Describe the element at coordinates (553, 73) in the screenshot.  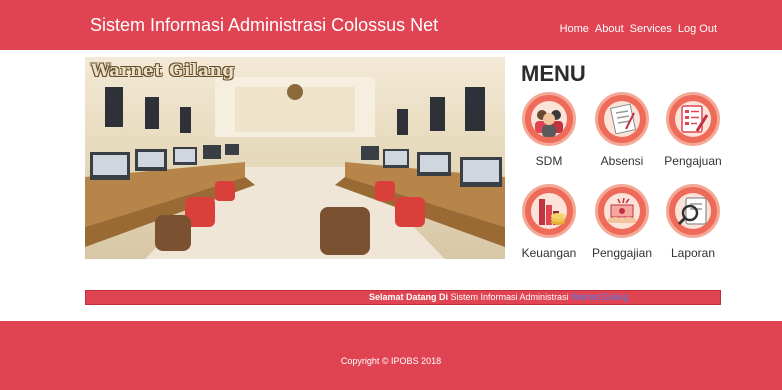
I see `menu-heading: MENU` at that location.